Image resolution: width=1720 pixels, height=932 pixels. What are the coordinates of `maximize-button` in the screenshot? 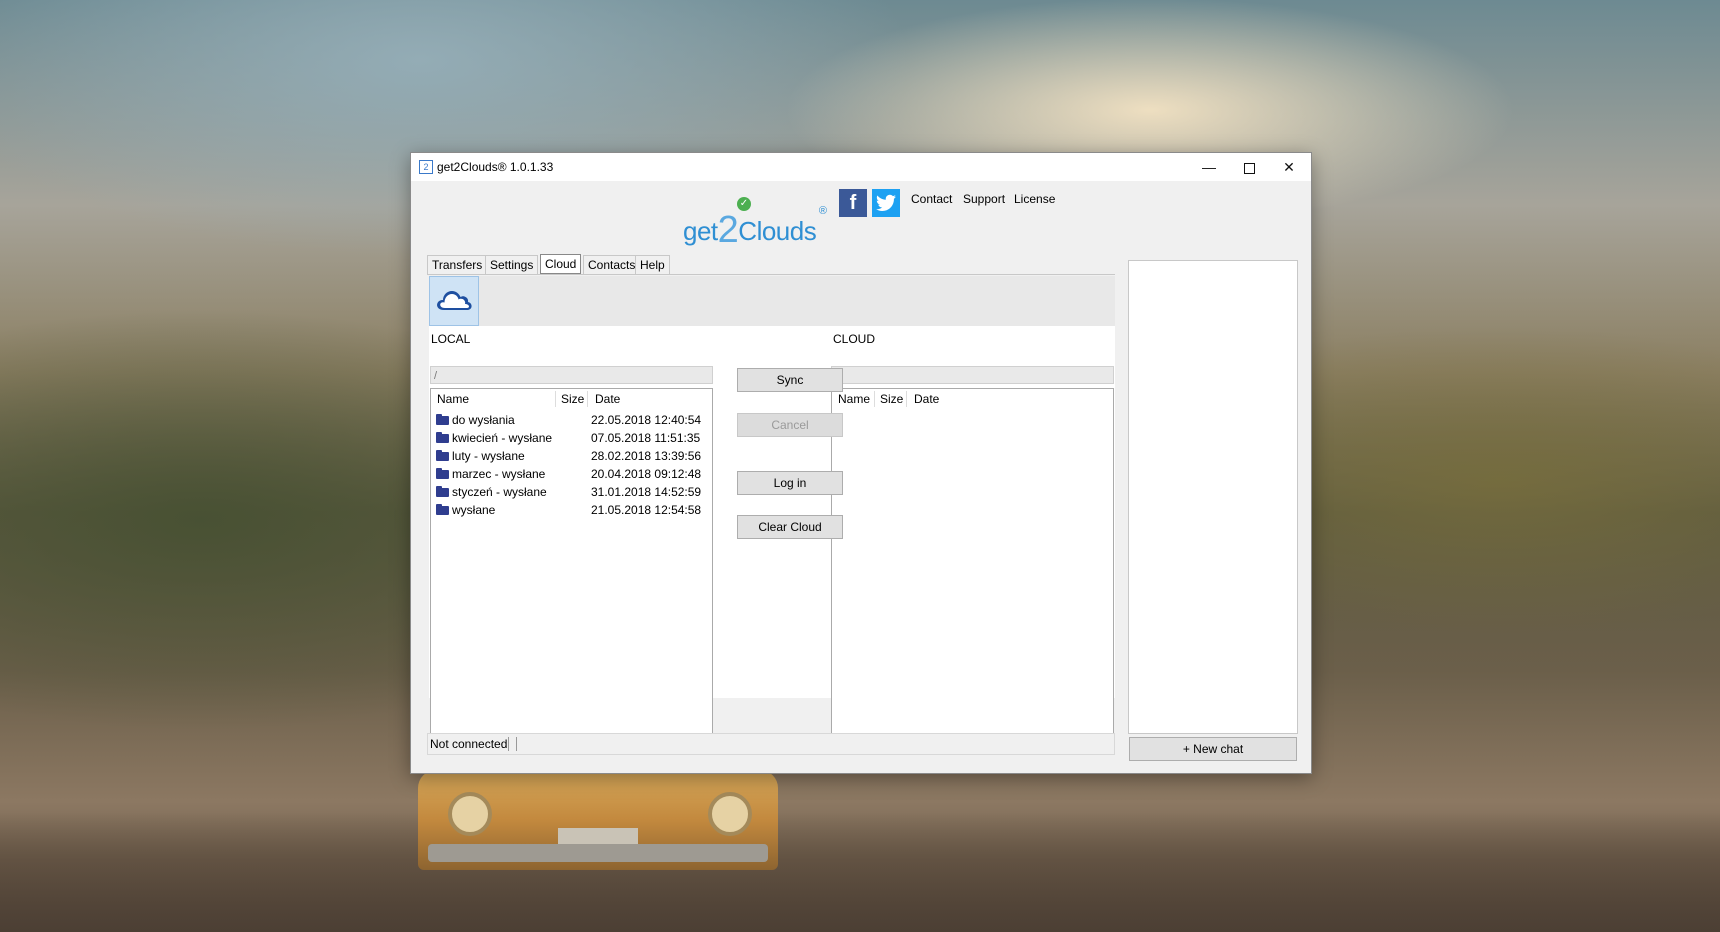 It's located at (1249, 167).